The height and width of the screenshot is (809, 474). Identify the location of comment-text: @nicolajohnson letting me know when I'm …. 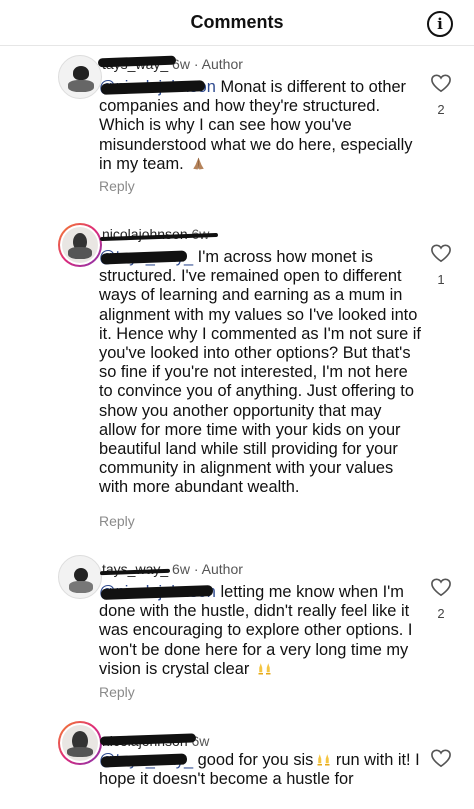
(256, 630).